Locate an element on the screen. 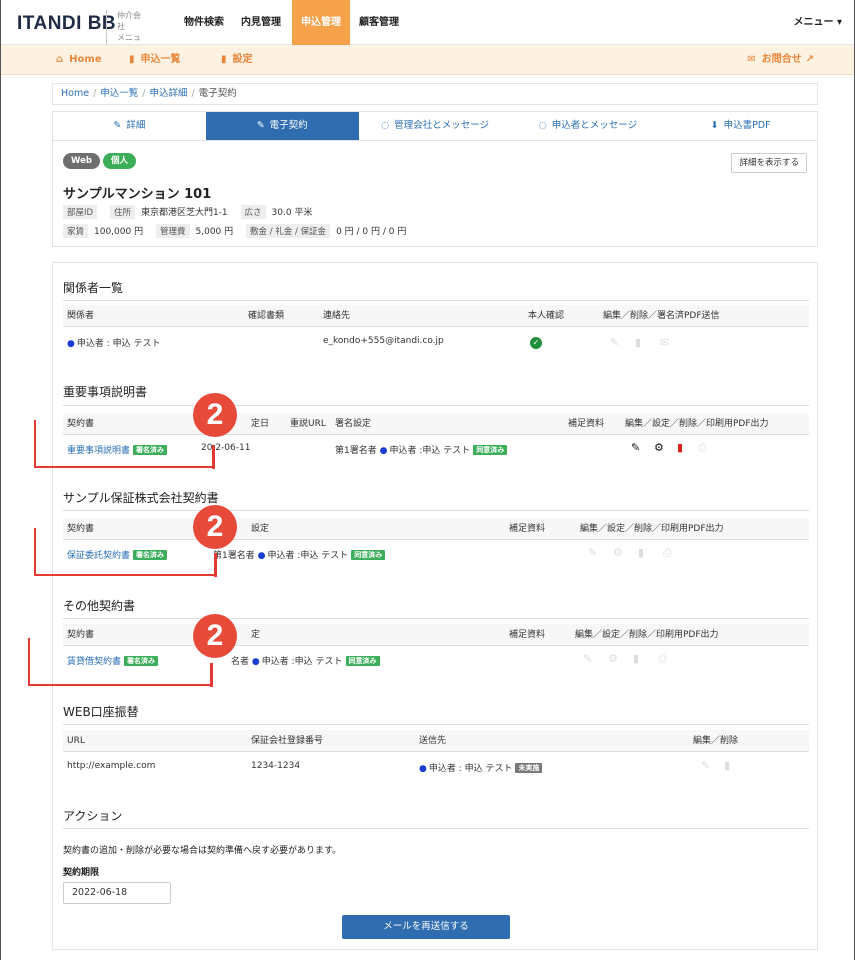  col-recipient: 送信先 is located at coordinates (433, 741).